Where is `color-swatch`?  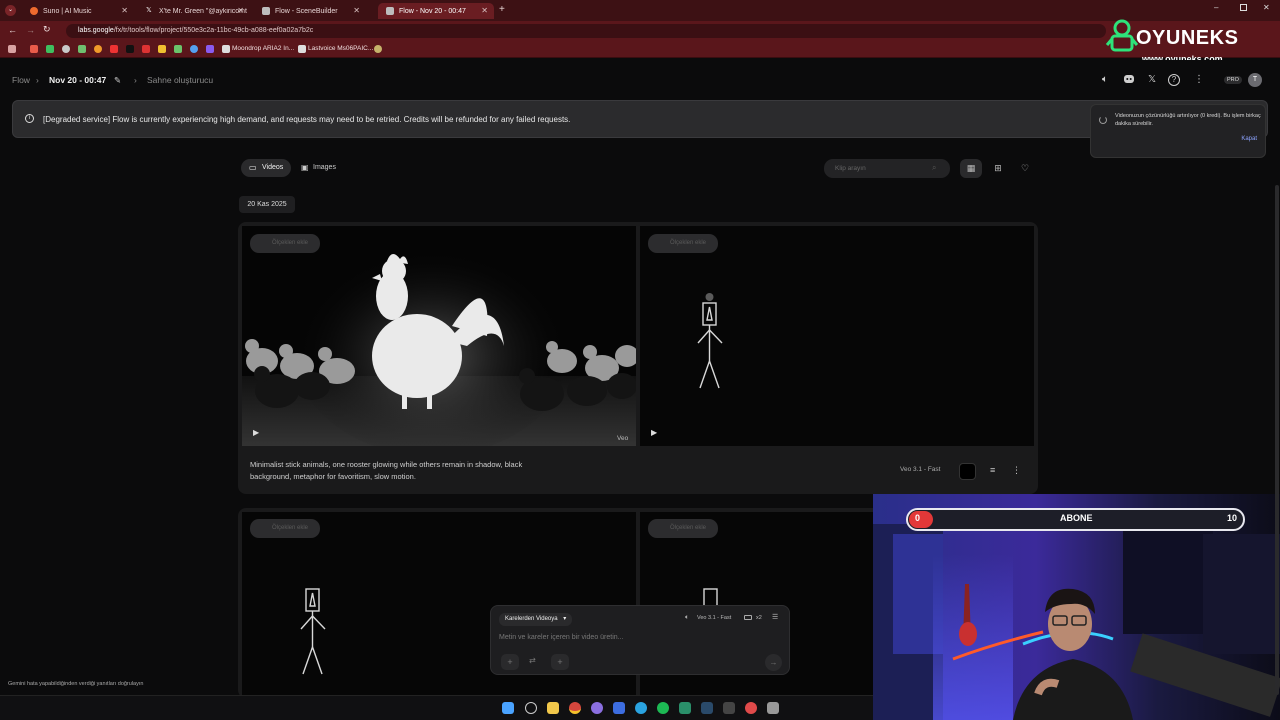 color-swatch is located at coordinates (967, 471).